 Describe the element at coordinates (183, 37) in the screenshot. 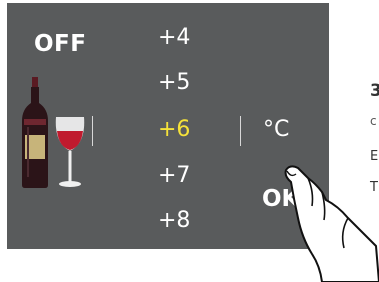

I see `temp-option-plus4: +4` at that location.